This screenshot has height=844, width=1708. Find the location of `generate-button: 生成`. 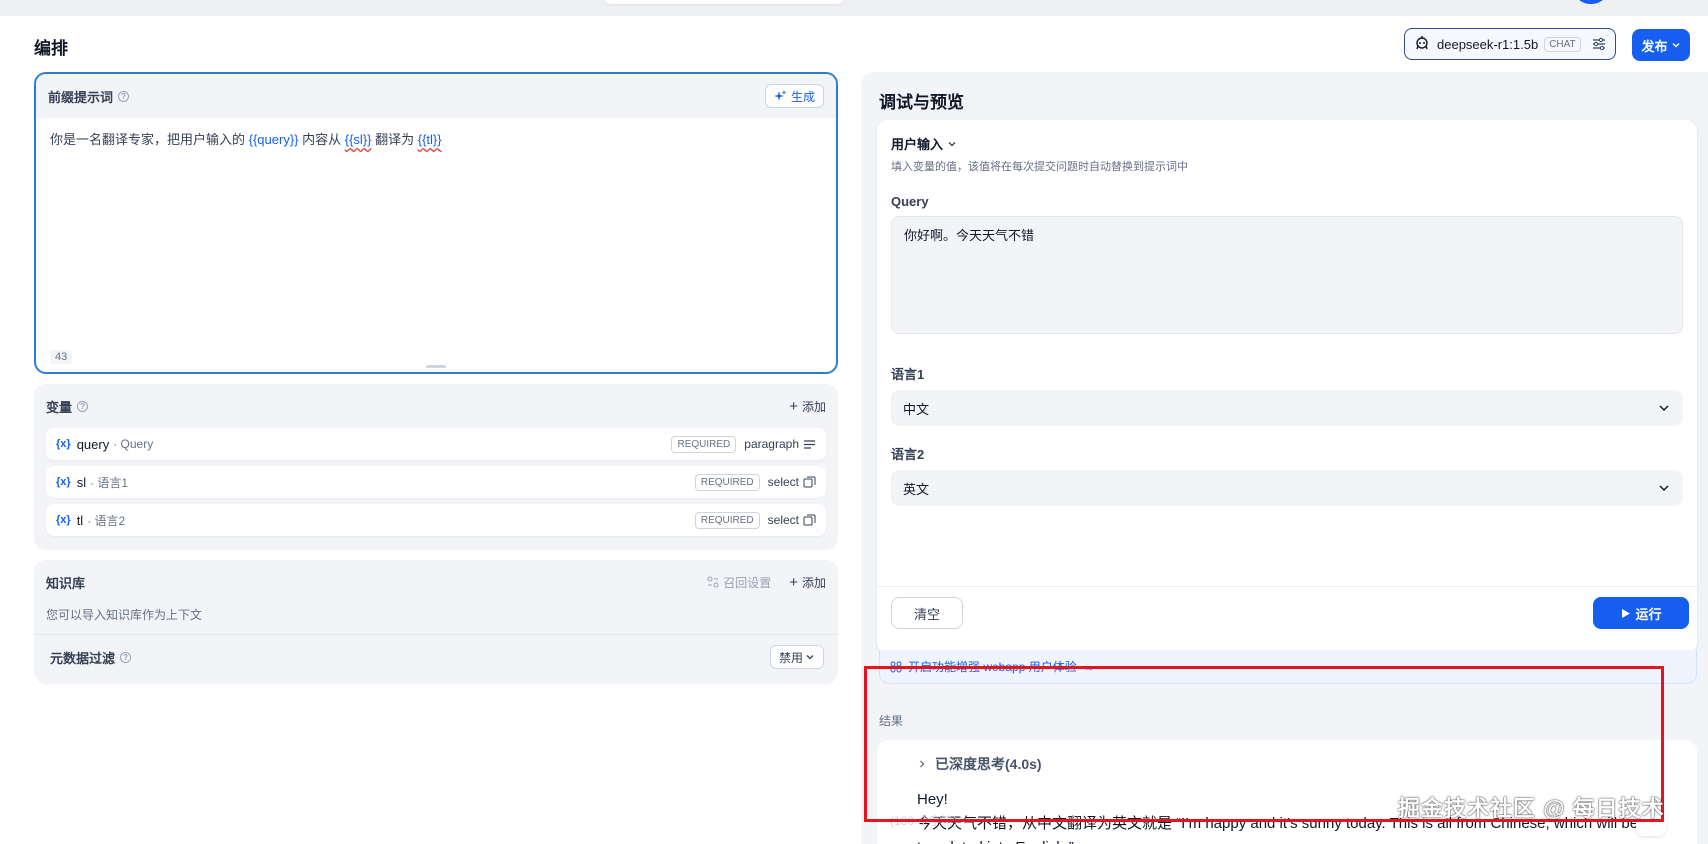

generate-button: 生成 is located at coordinates (794, 96).